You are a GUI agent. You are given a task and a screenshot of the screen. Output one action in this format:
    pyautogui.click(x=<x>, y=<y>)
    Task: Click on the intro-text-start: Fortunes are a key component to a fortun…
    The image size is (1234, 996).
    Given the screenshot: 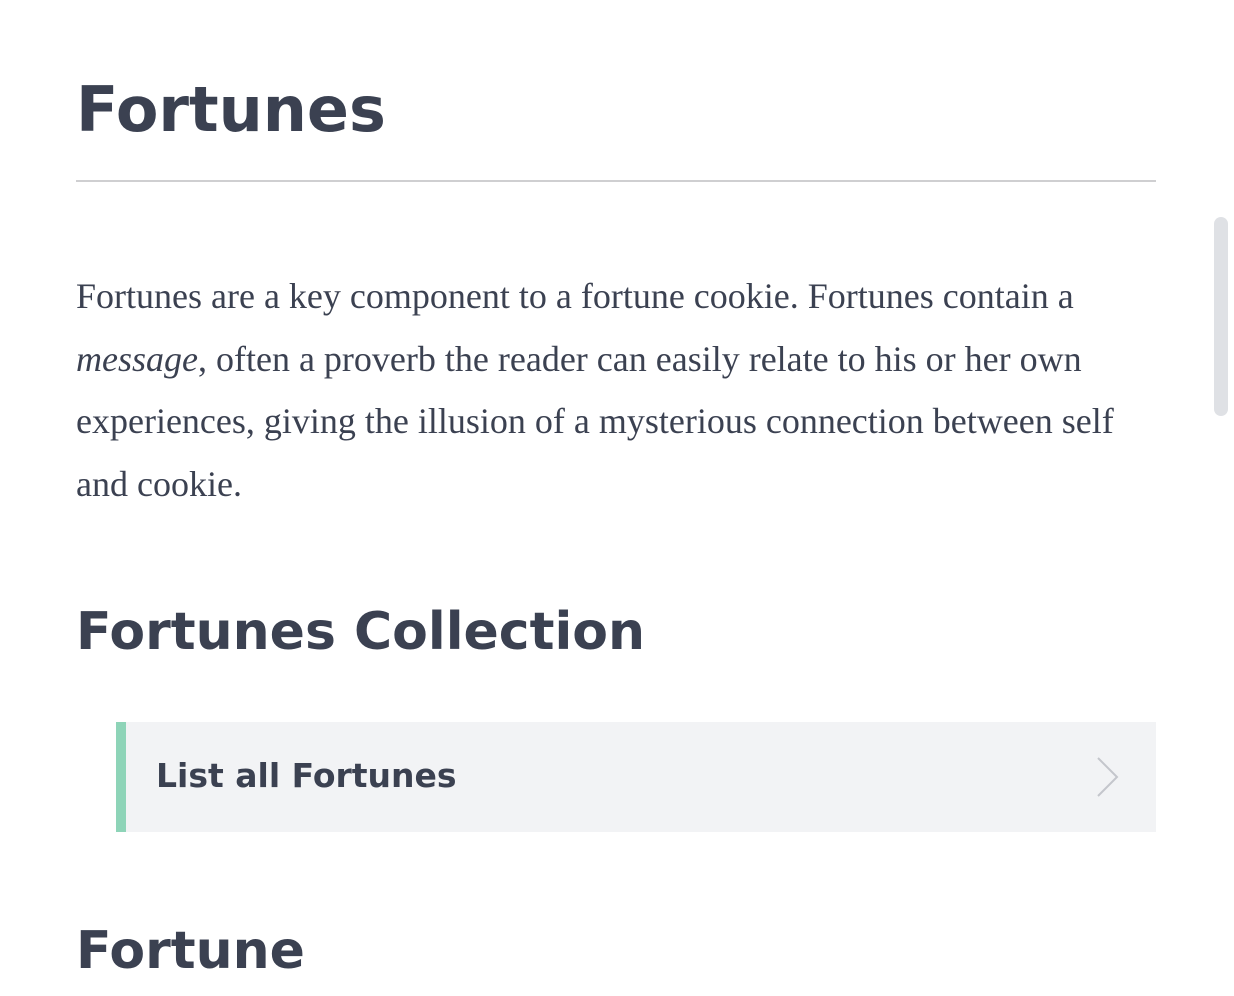 What is the action you would take?
    pyautogui.click(x=575, y=296)
    